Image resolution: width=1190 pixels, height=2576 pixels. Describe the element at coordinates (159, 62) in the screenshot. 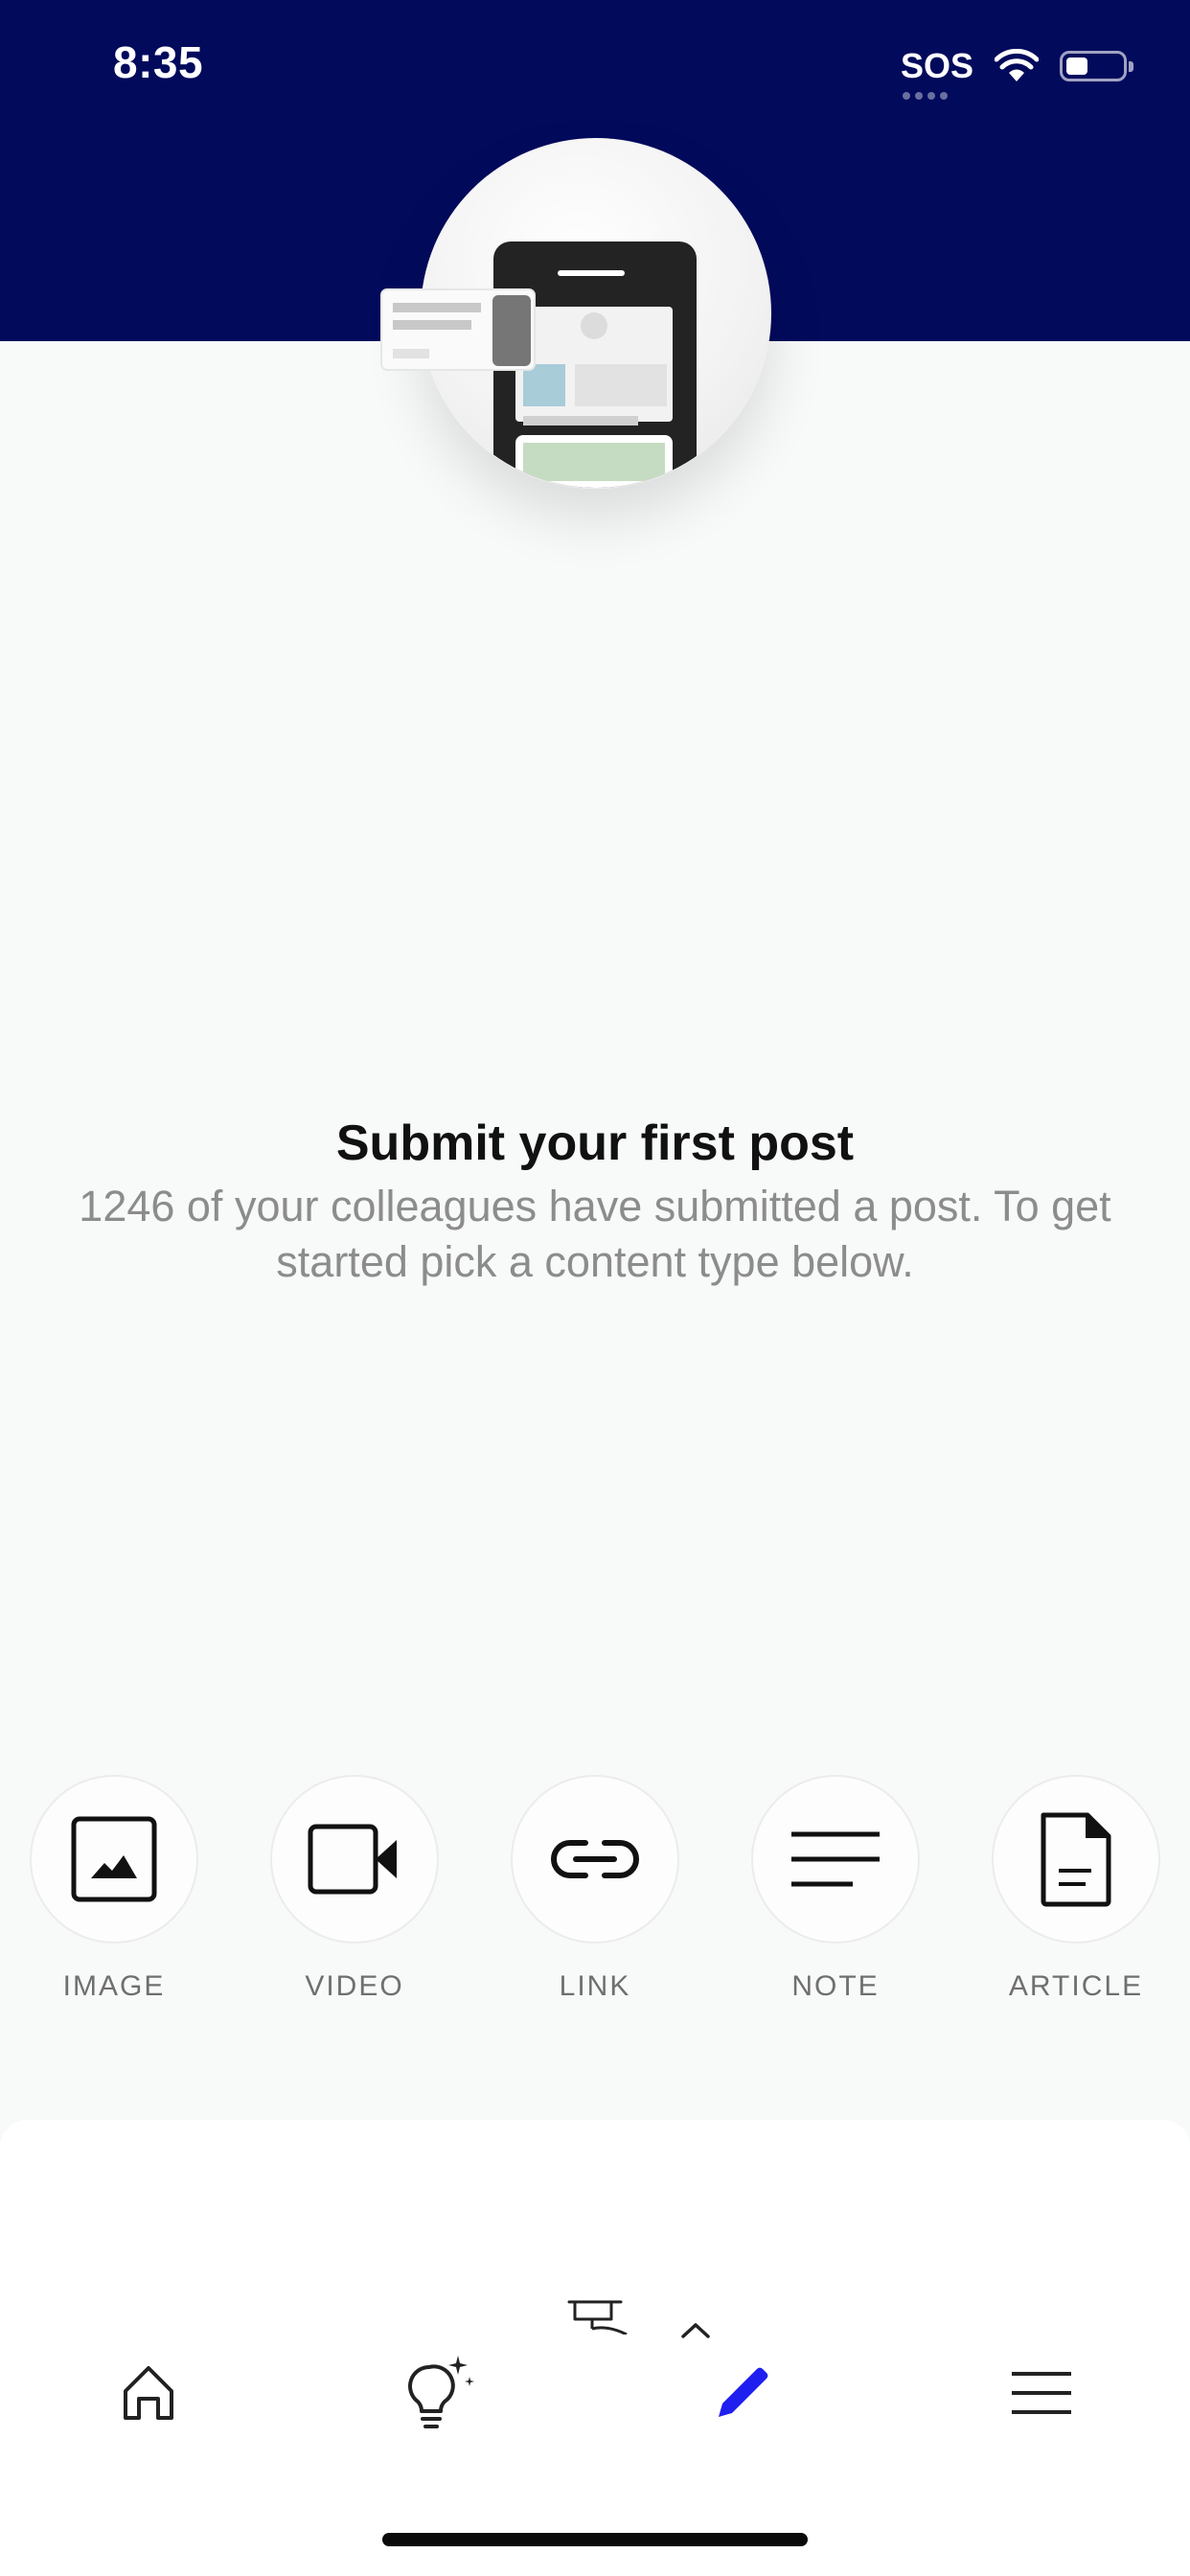

I see `status-time: 8:35` at that location.